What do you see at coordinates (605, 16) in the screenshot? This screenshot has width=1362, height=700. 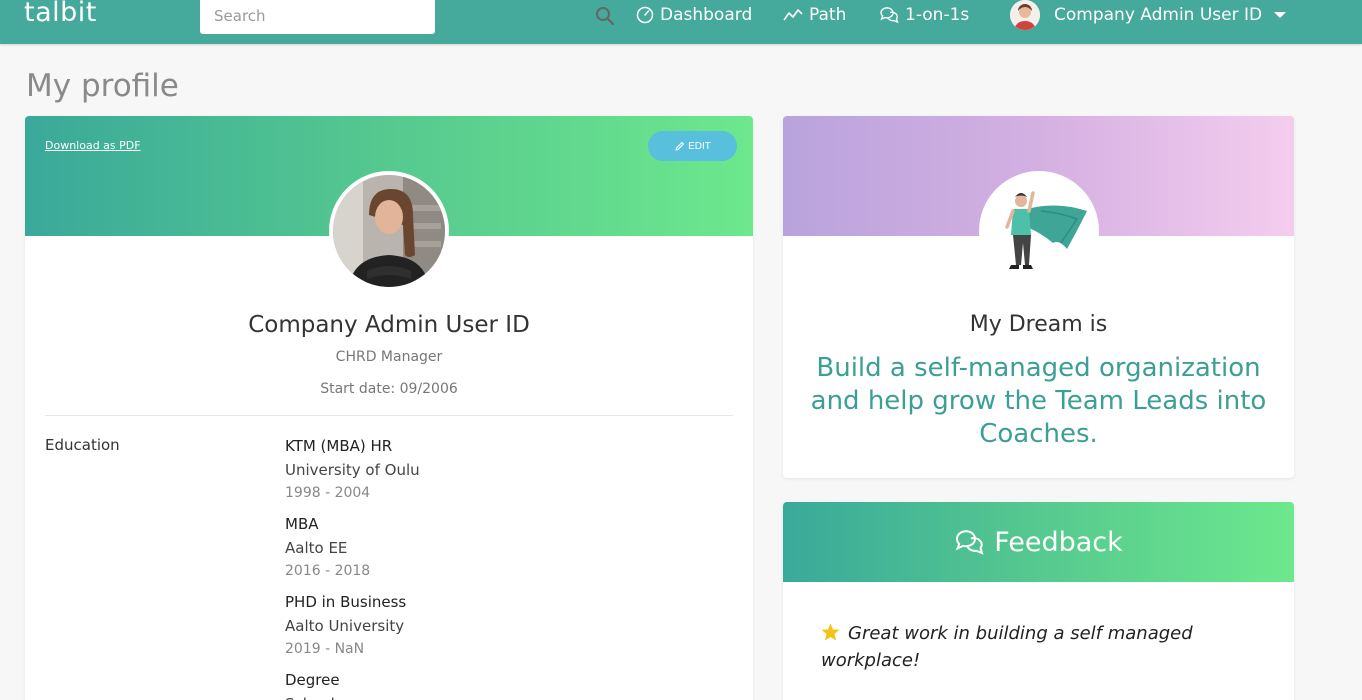 I see `search-icon` at bounding box center [605, 16].